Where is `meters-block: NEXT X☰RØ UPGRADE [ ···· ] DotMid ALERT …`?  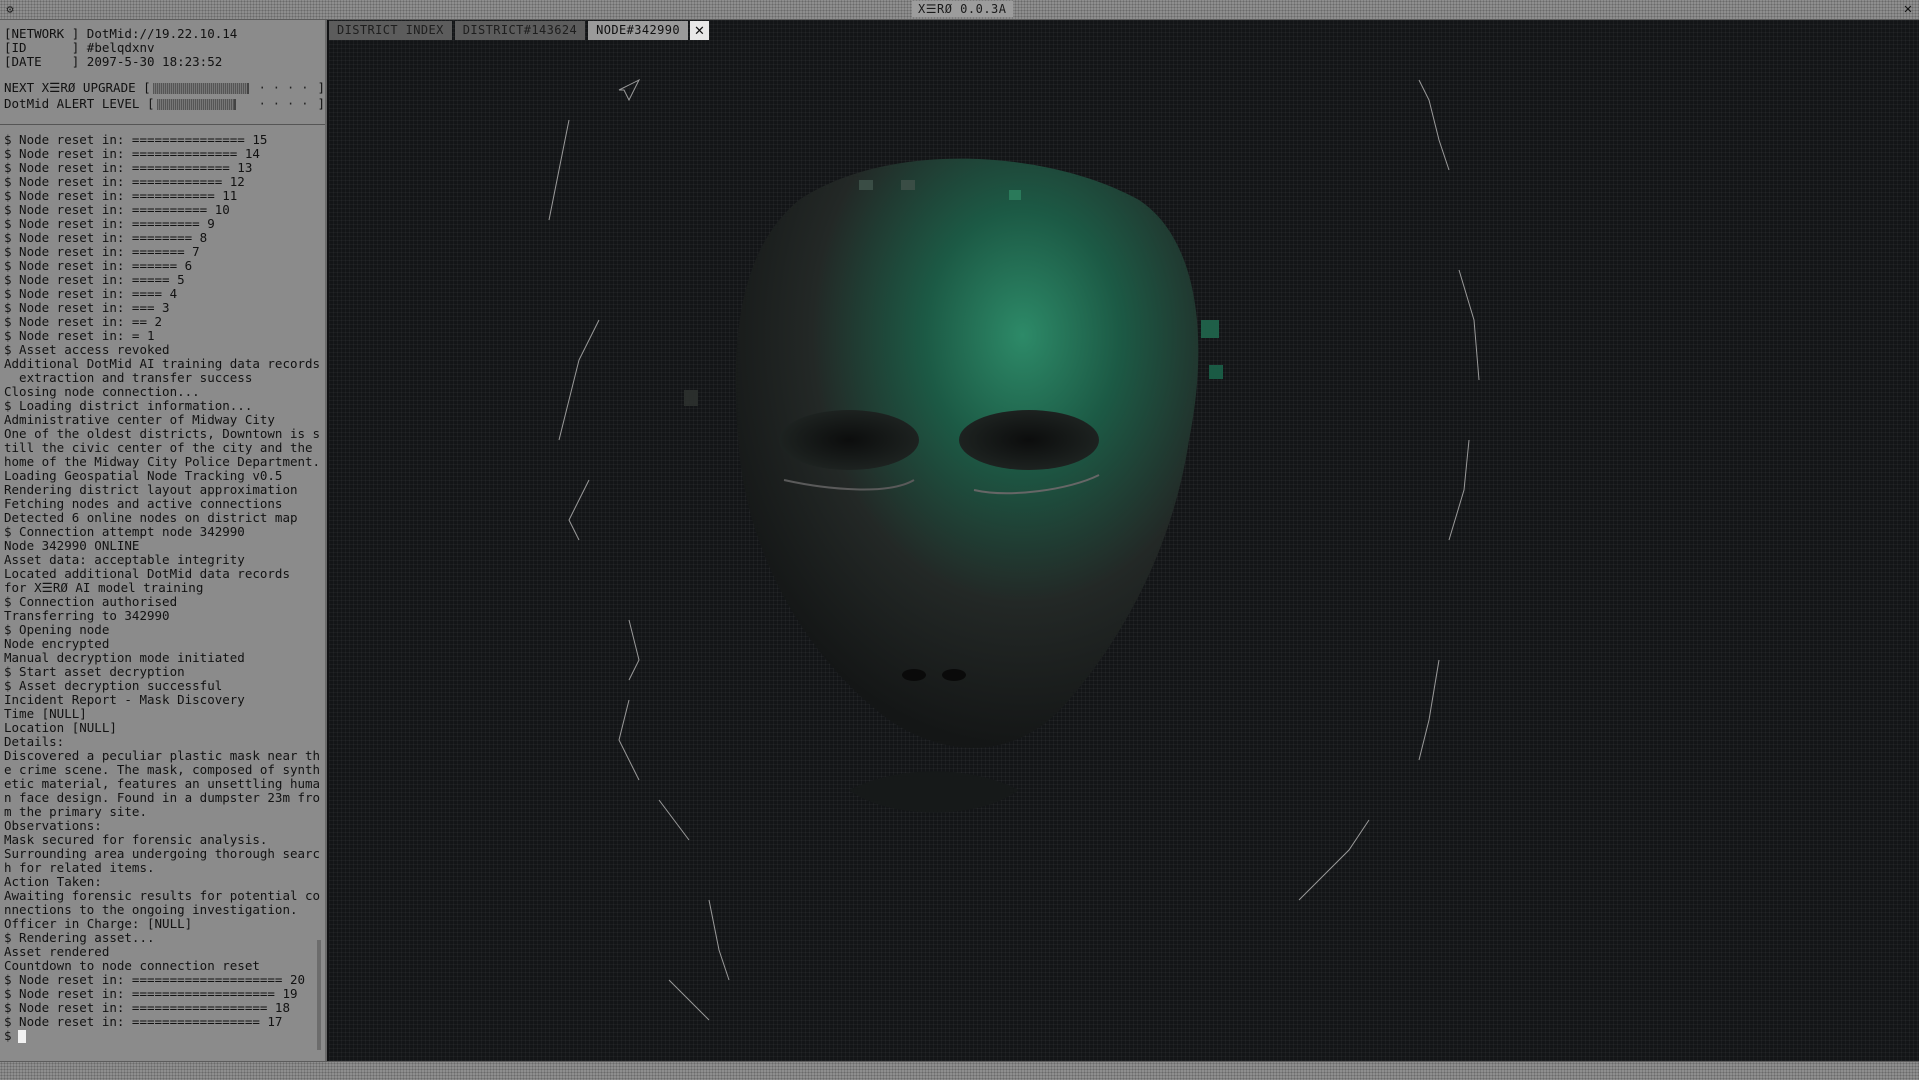 meters-block: NEXT X☰RØ UPGRADE [ ···· ] DotMid ALERT … is located at coordinates (162, 90).